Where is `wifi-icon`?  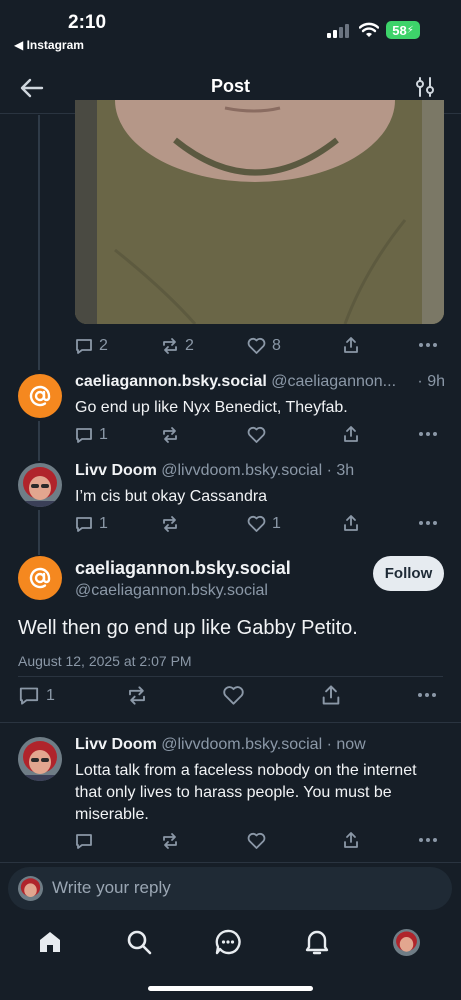
wifi-icon is located at coordinates (369, 29).